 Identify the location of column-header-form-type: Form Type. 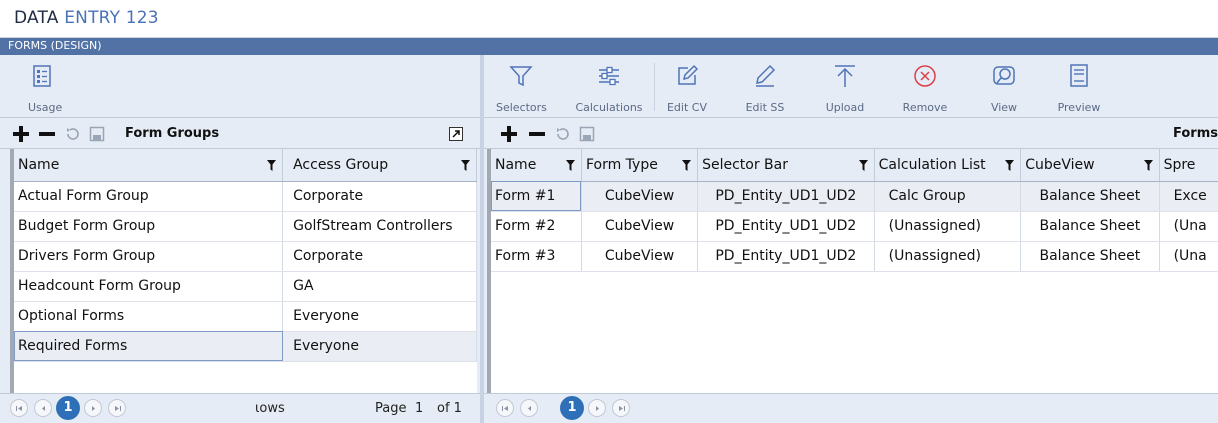
(640, 165).